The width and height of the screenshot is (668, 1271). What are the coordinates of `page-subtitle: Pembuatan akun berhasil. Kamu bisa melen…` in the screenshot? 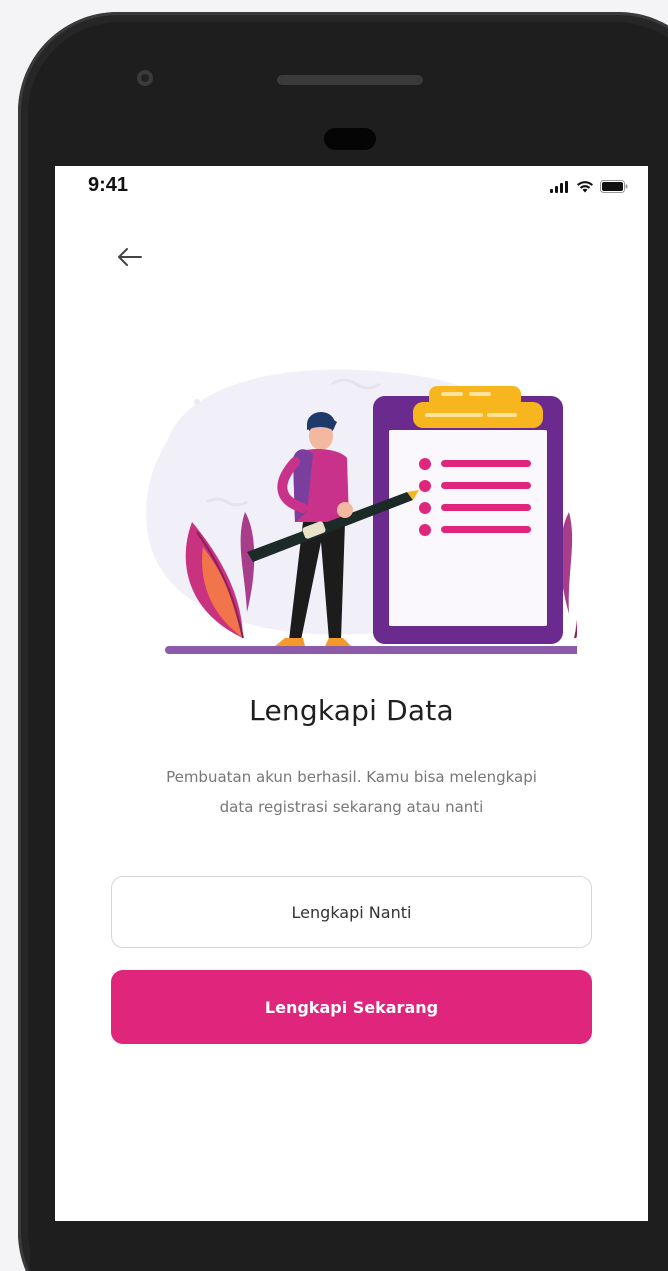 It's located at (351, 792).